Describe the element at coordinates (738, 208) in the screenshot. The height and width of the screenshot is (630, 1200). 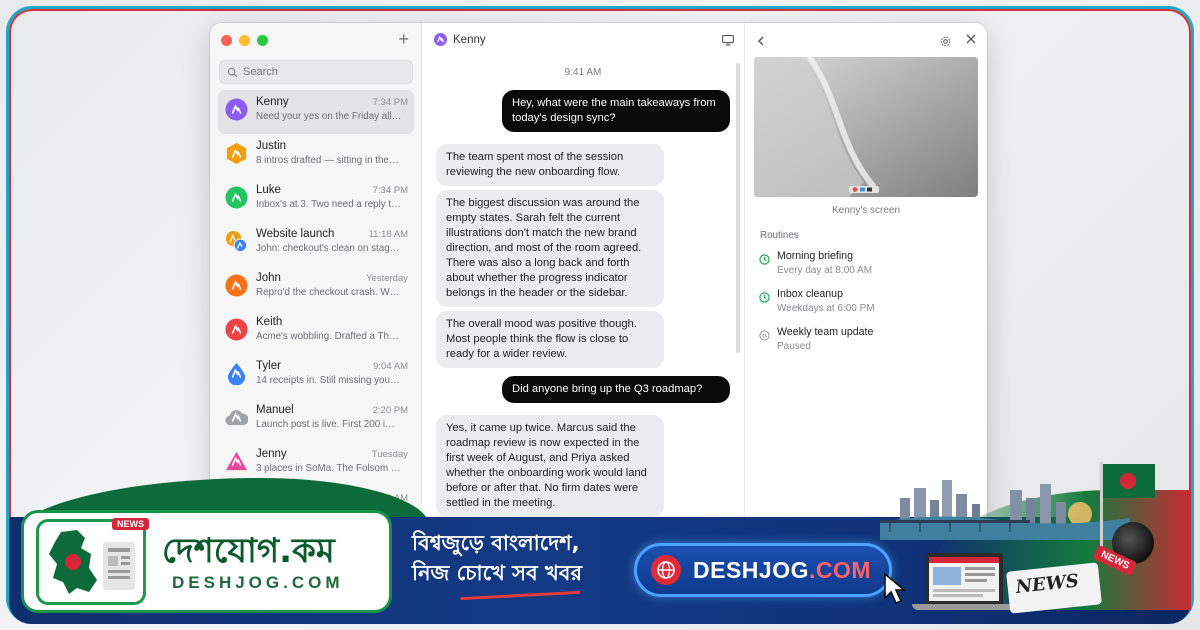
I see `message-scrollbar` at that location.